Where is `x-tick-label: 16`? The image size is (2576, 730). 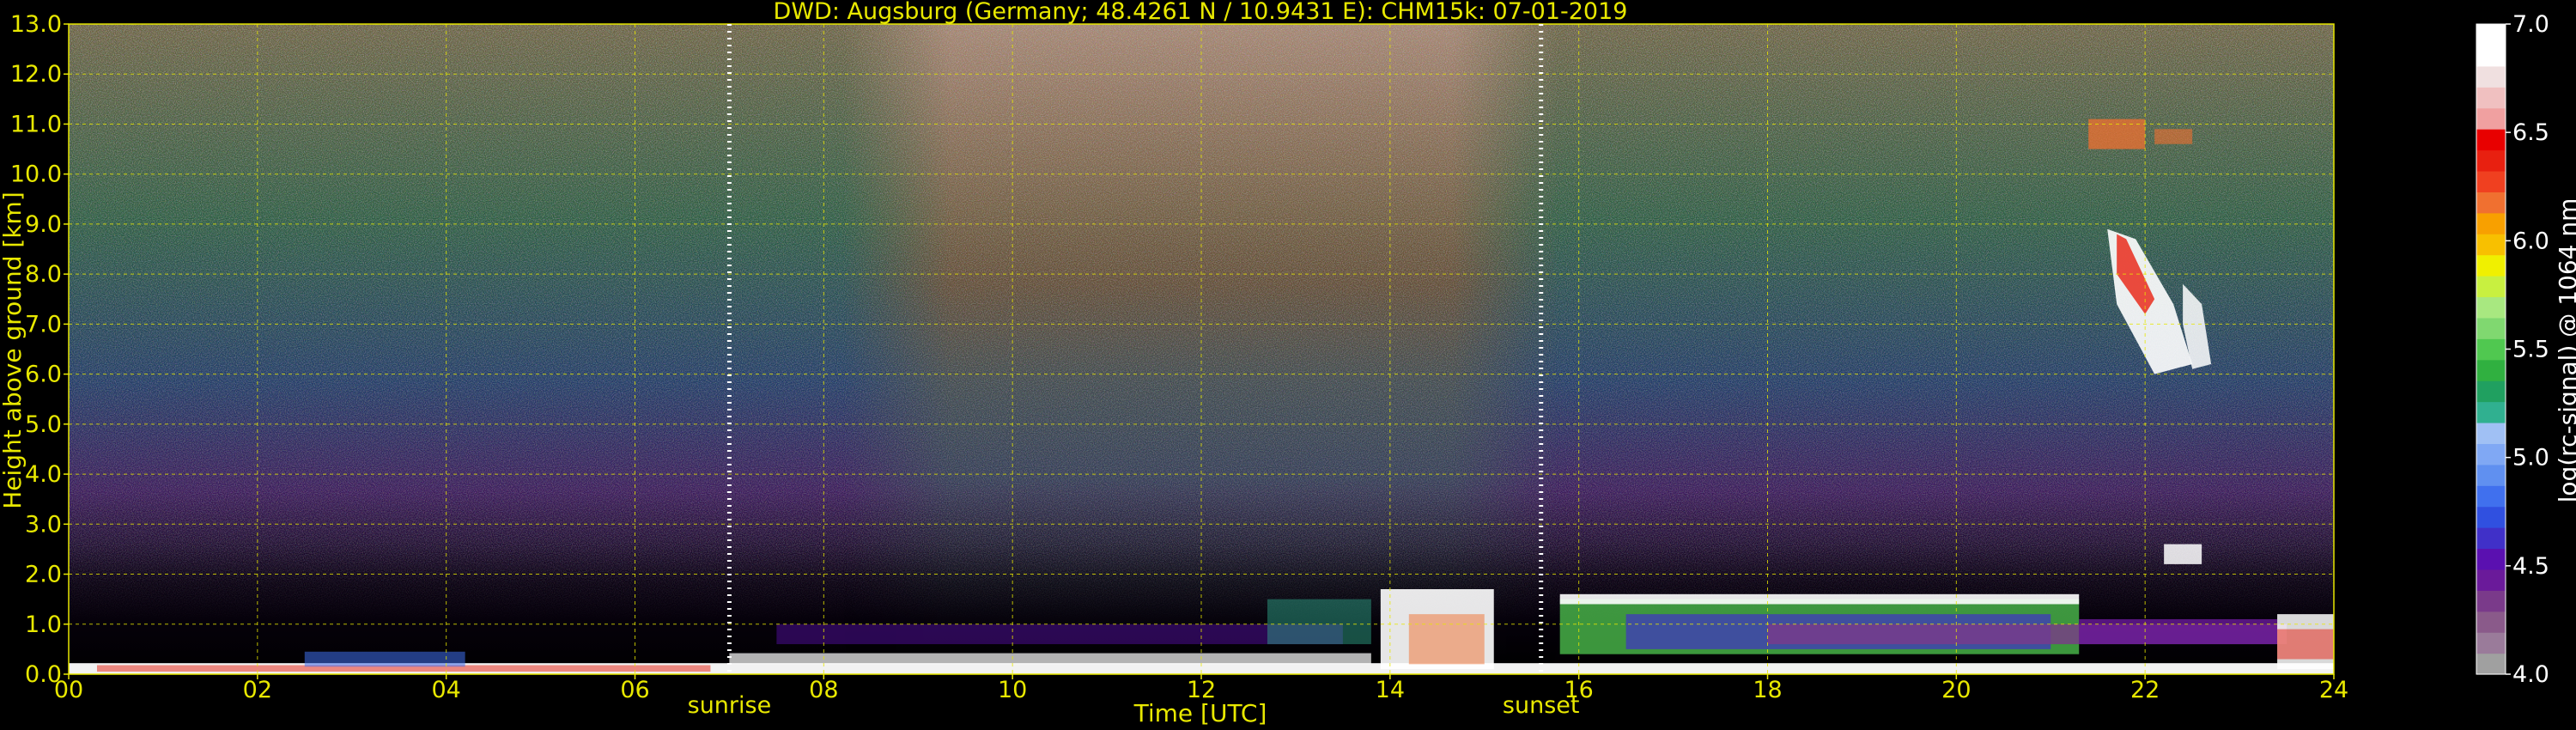 x-tick-label: 16 is located at coordinates (1579, 690).